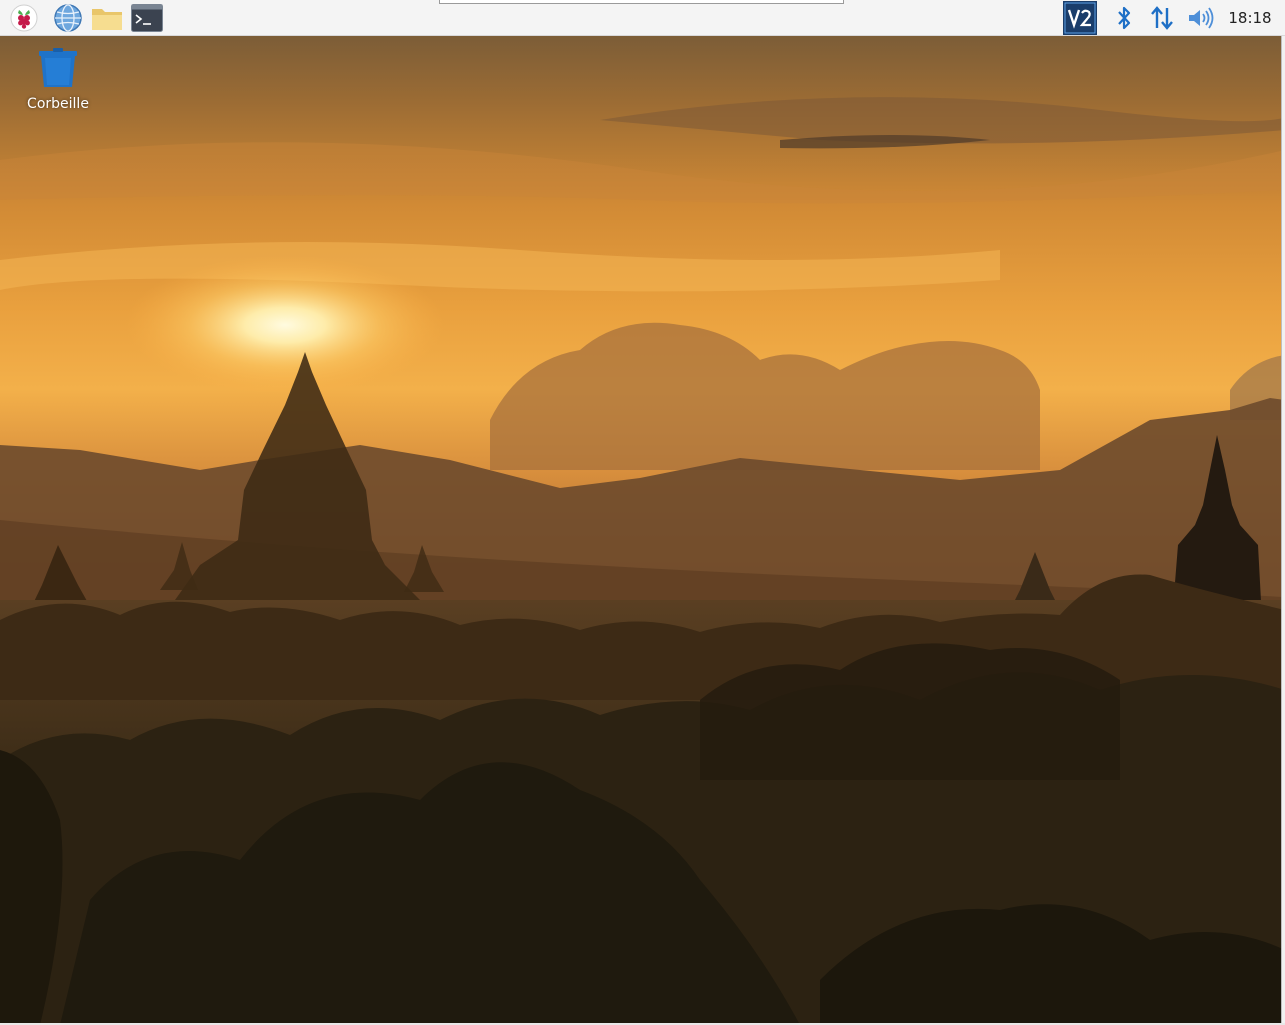  What do you see at coordinates (641, 2) in the screenshot?
I see `taskbar-window-list` at bounding box center [641, 2].